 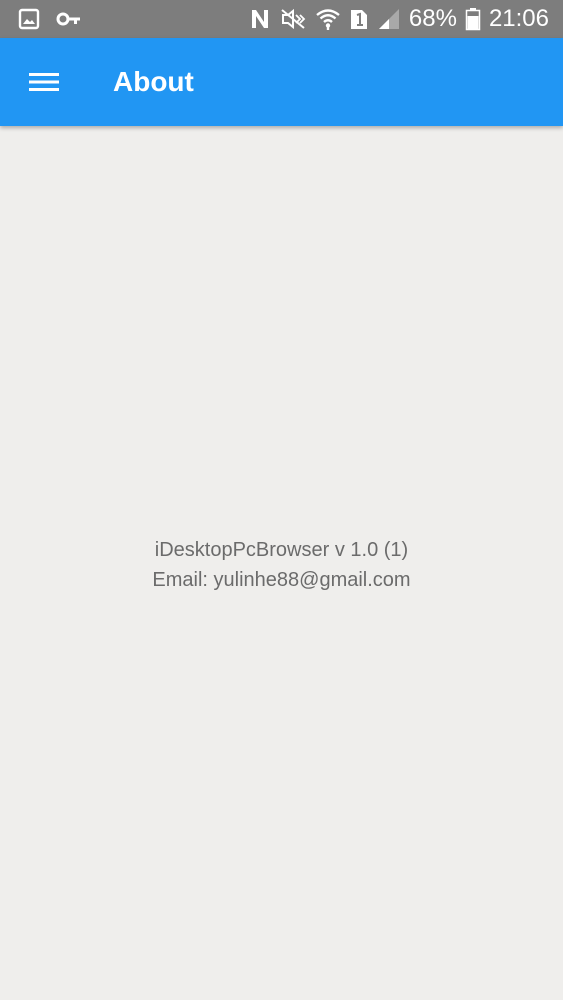 What do you see at coordinates (359, 19) in the screenshot?
I see `sim-1-icon` at bounding box center [359, 19].